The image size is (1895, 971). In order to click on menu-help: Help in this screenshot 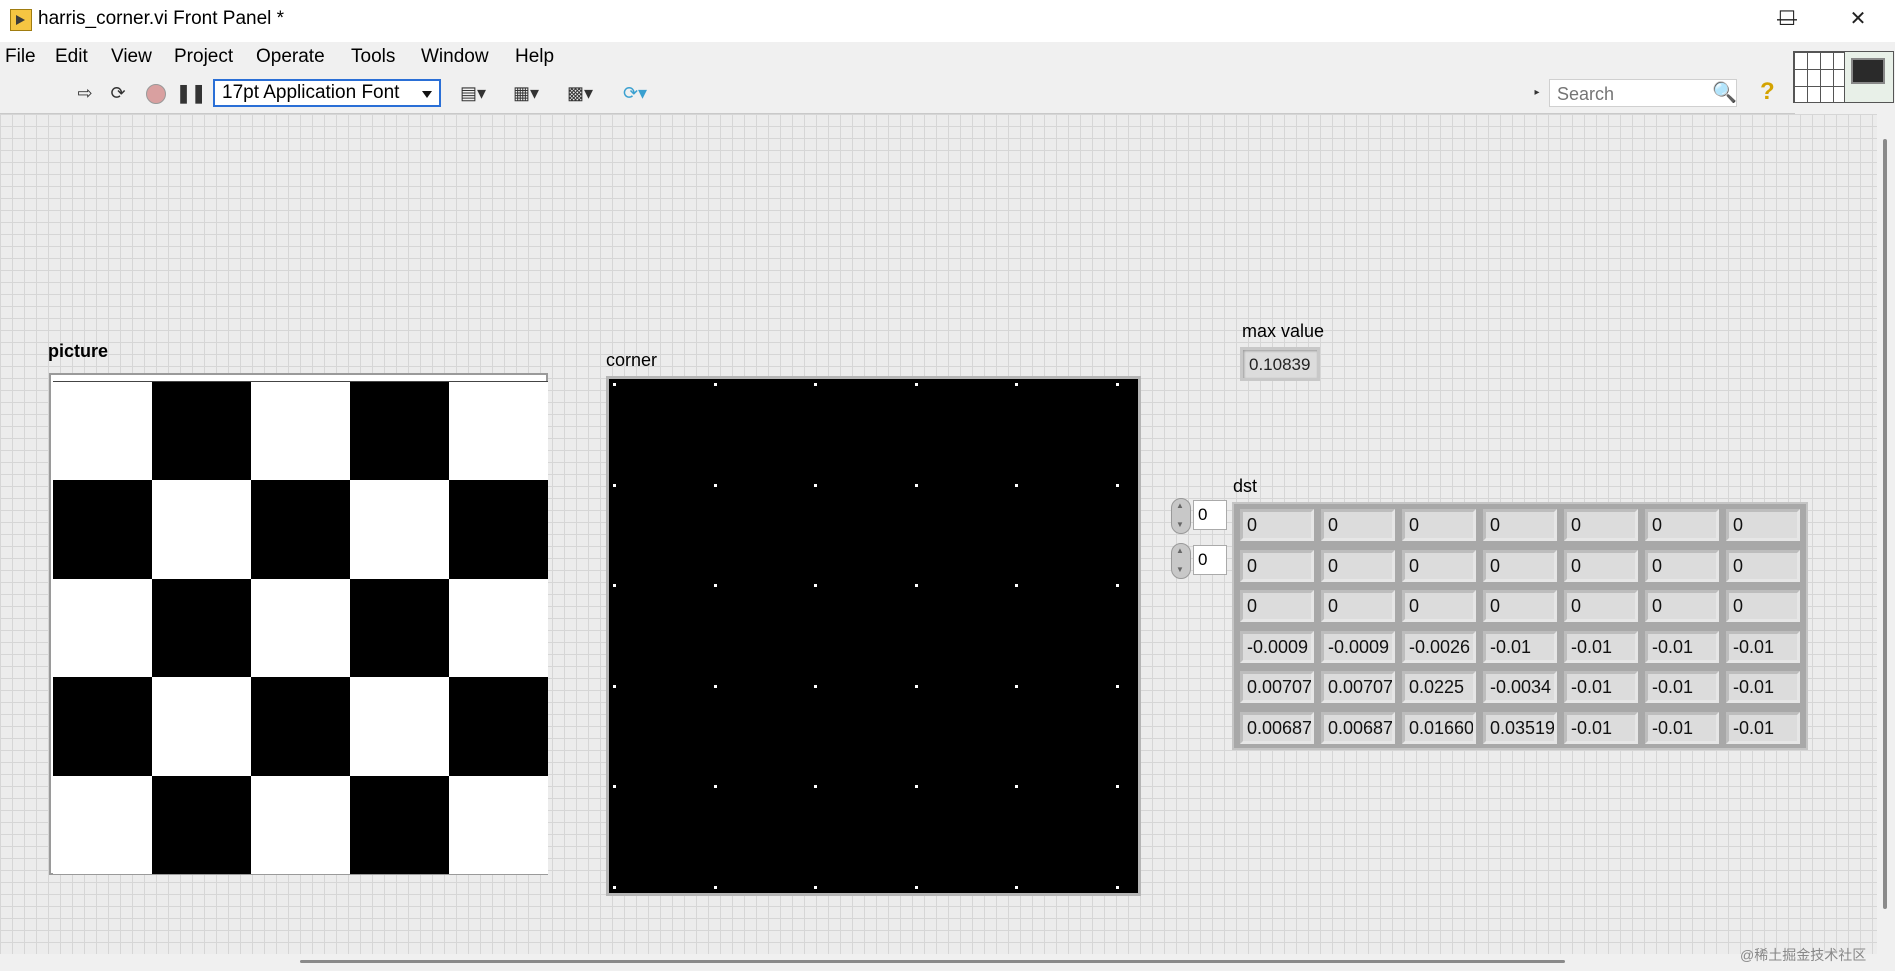, I will do `click(534, 57)`.